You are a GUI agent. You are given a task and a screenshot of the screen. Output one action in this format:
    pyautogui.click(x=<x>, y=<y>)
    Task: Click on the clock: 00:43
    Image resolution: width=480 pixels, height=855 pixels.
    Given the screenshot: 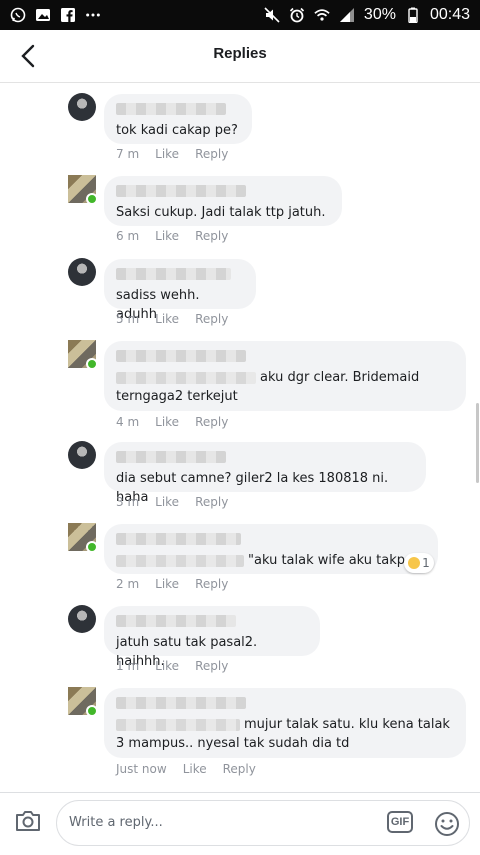 What is the action you would take?
    pyautogui.click(x=449, y=14)
    